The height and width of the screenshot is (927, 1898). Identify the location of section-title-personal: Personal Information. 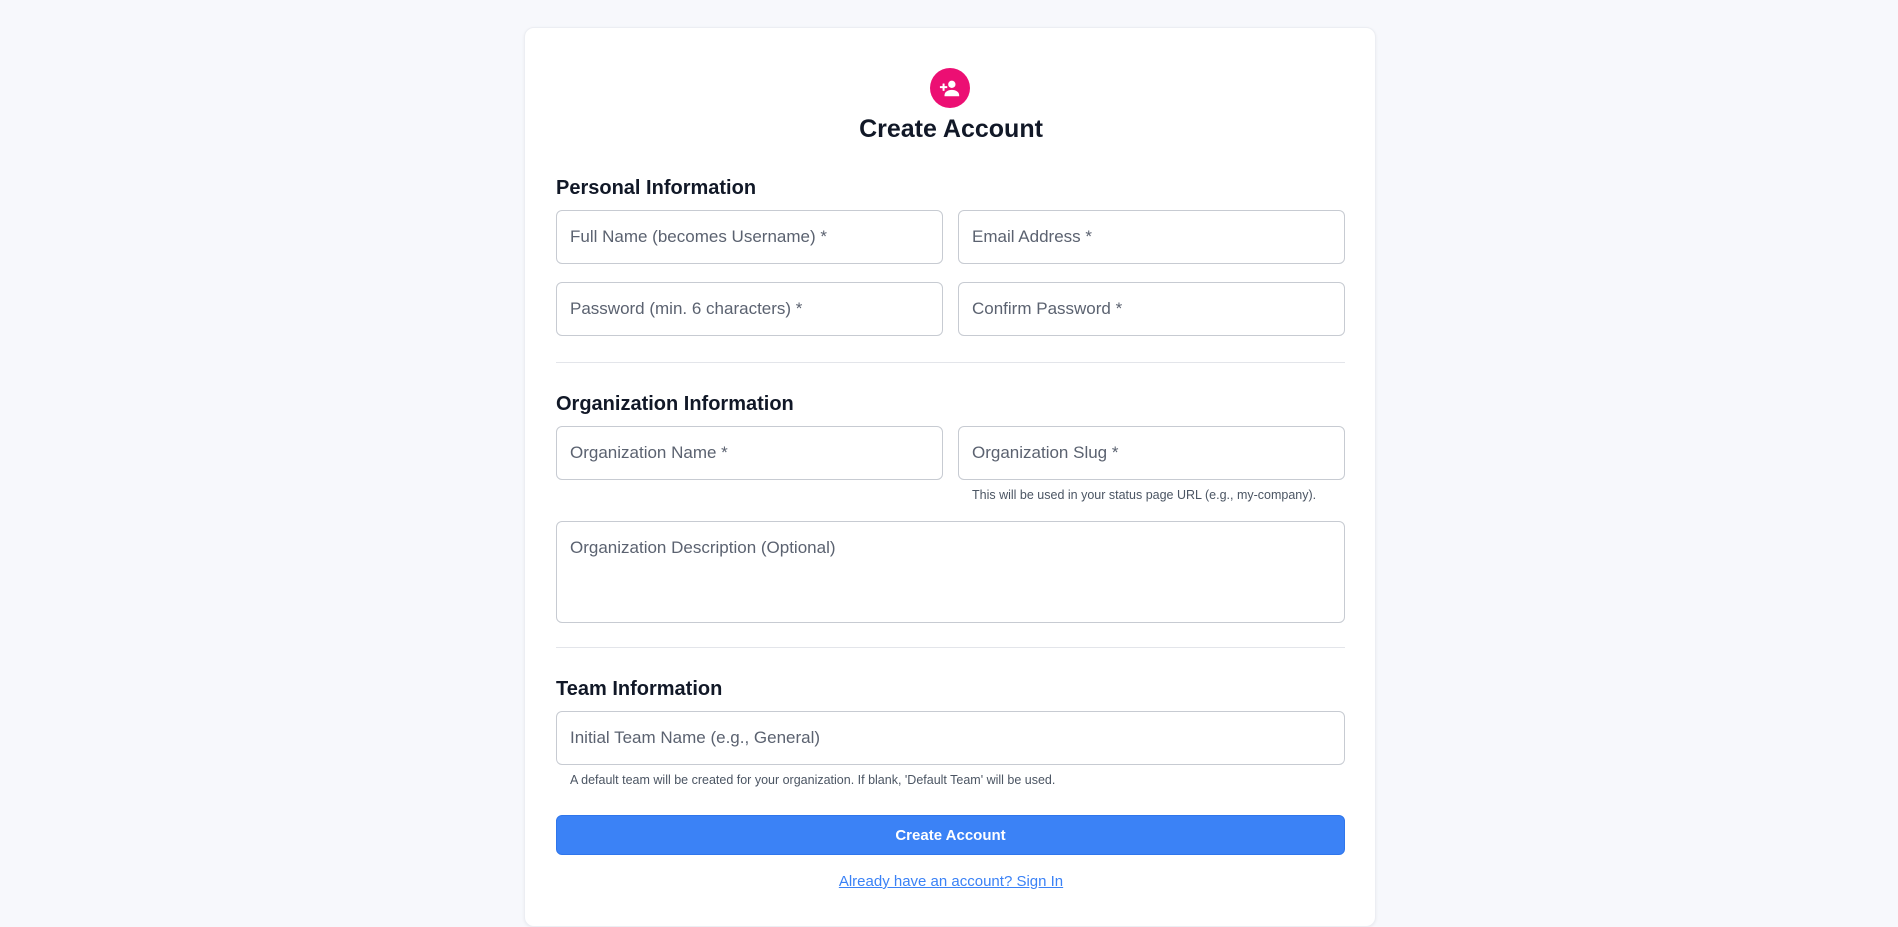
(656, 188).